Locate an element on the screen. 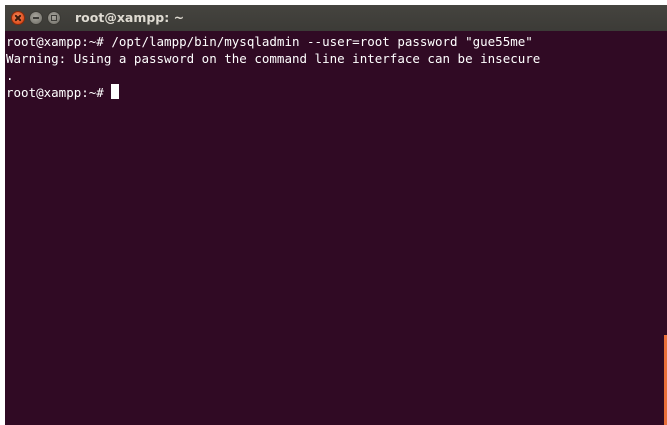  window-title: root@xampp: ~ is located at coordinates (130, 17).